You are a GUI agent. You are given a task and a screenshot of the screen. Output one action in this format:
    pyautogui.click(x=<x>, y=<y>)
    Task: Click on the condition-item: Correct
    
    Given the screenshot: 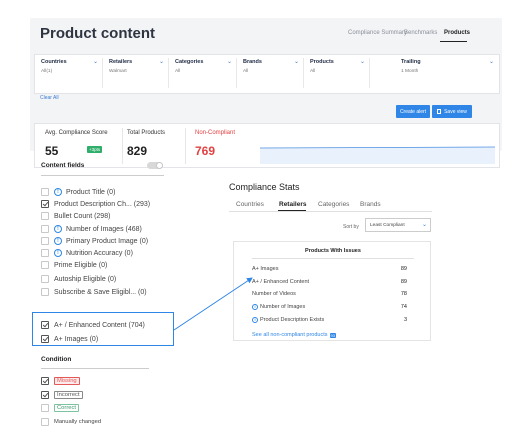 What is the action you would take?
    pyautogui.click(x=60, y=408)
    